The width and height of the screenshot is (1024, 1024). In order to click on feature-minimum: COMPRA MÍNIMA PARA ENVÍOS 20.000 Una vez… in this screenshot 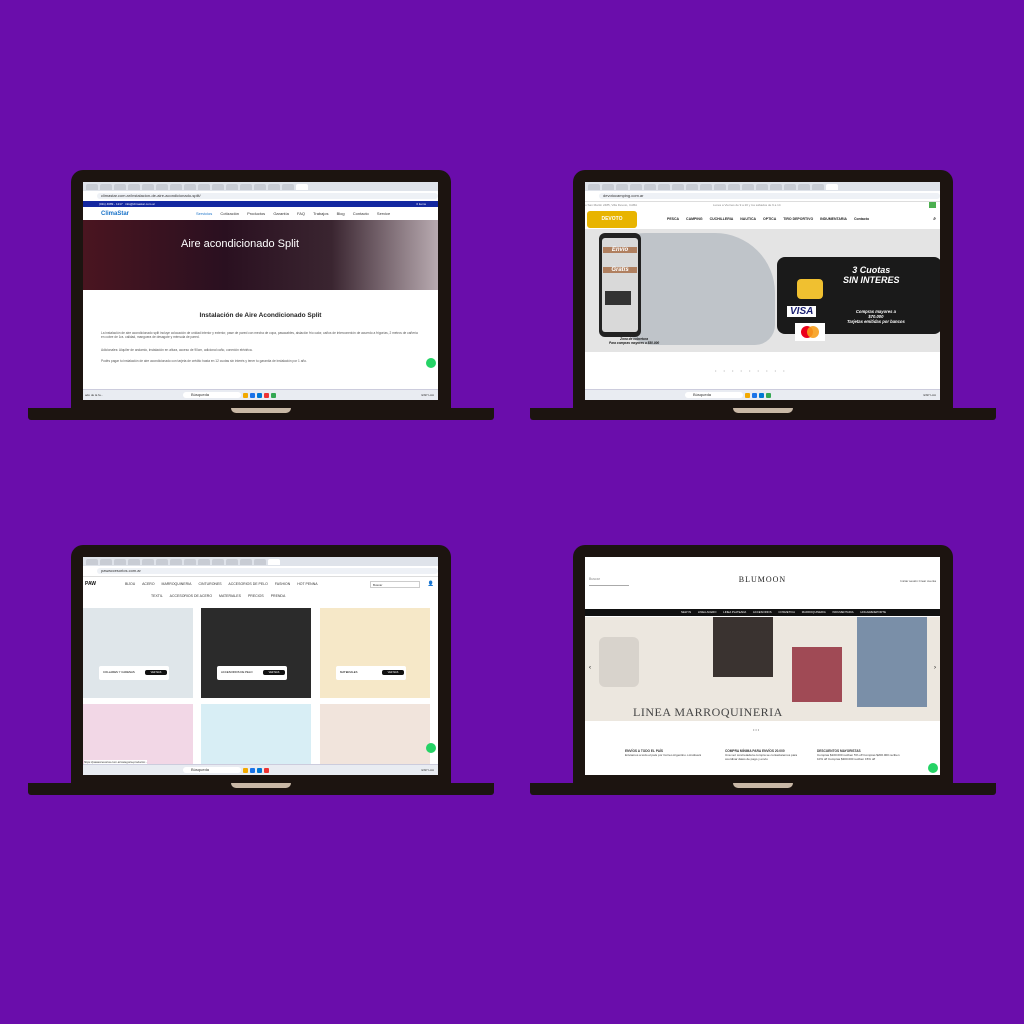, I will do `click(767, 755)`.